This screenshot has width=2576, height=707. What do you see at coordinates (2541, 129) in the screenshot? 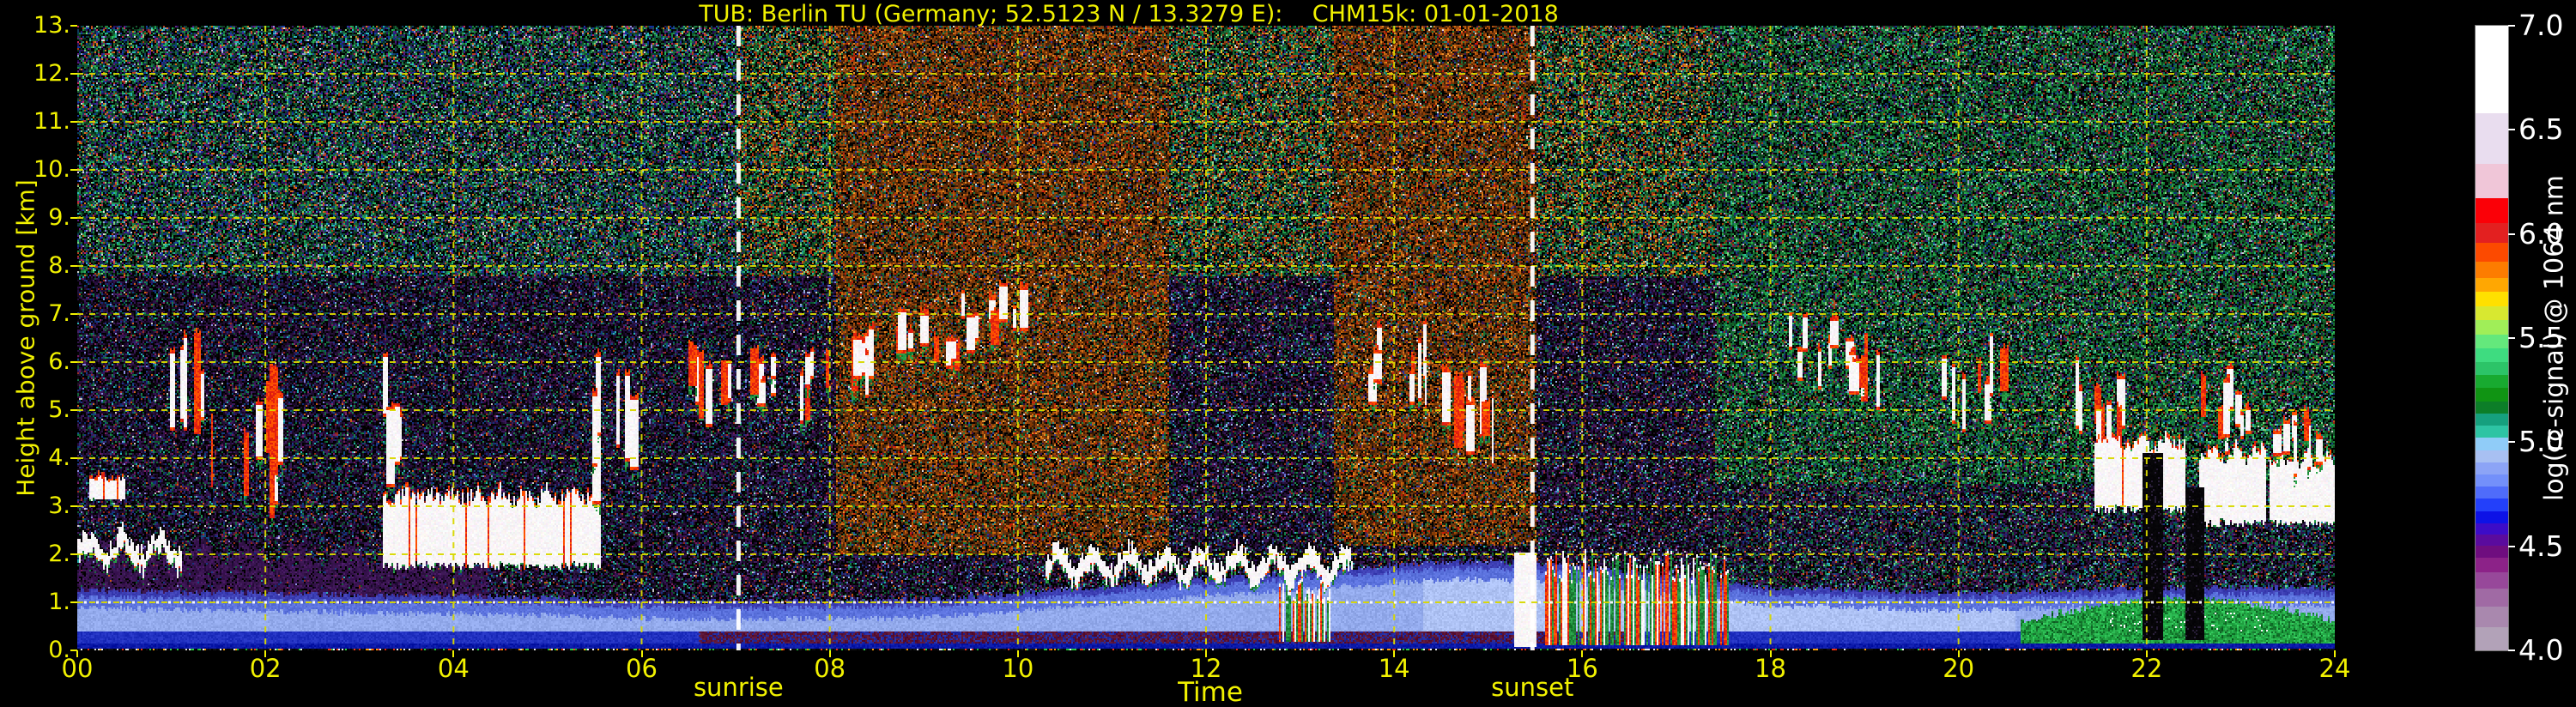
I see `colorbar-tick-label: 6.5` at bounding box center [2541, 129].